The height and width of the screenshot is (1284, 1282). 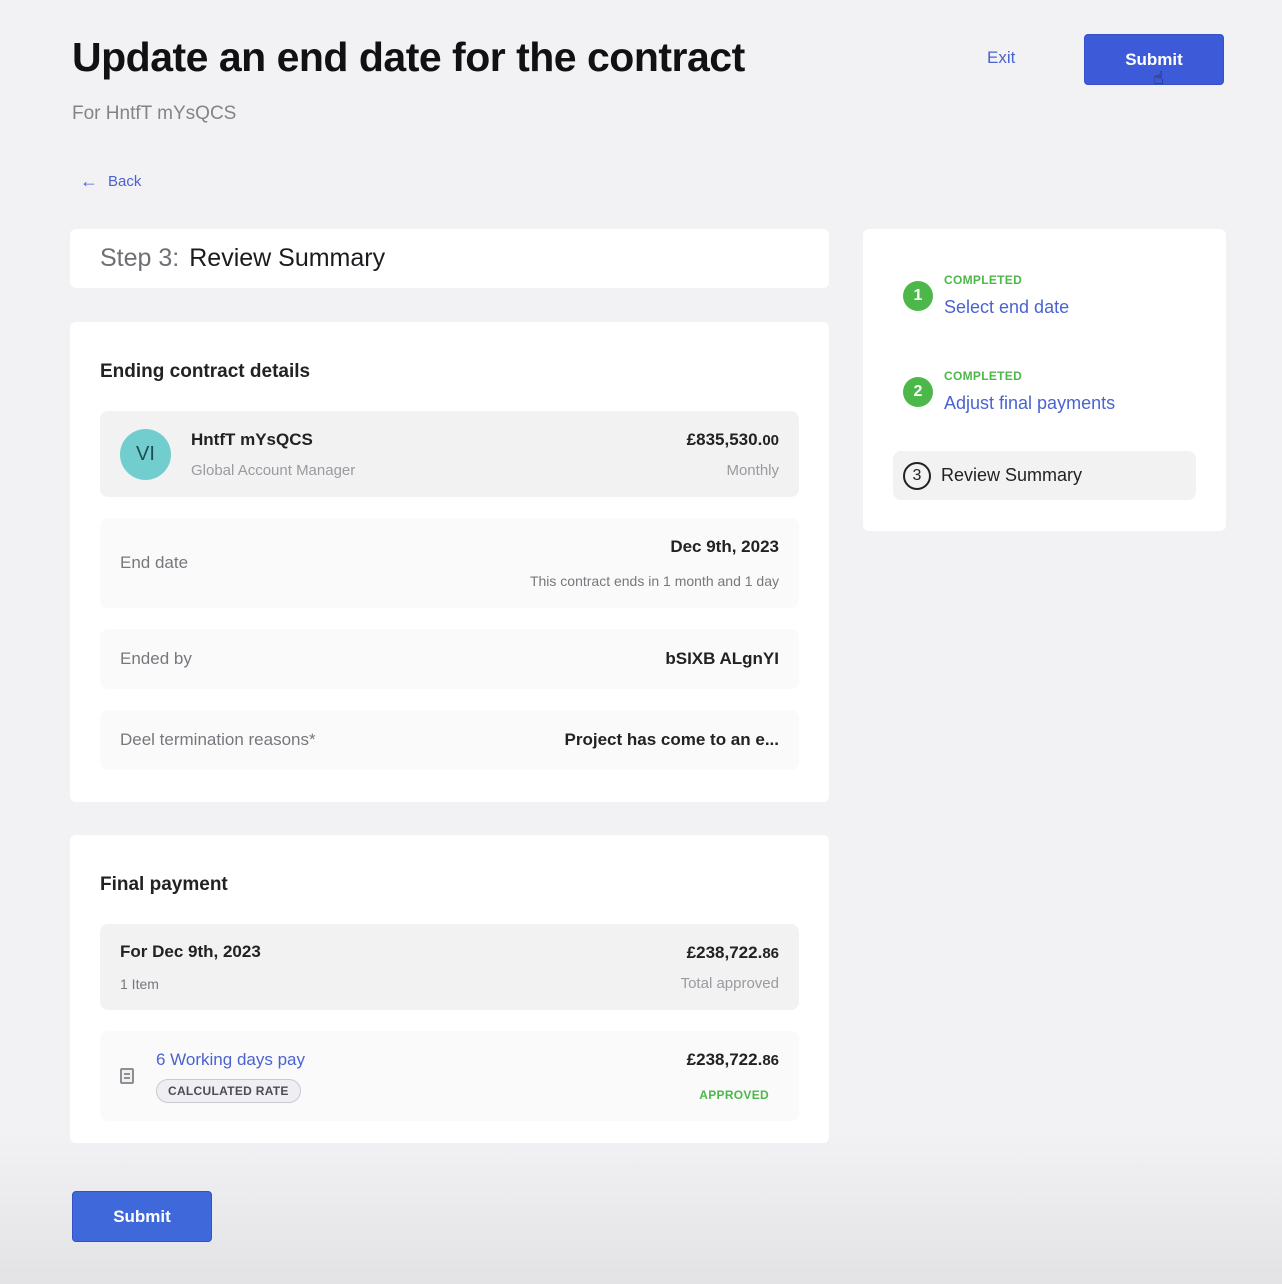 What do you see at coordinates (1001, 58) in the screenshot?
I see `exit-link: Exit` at bounding box center [1001, 58].